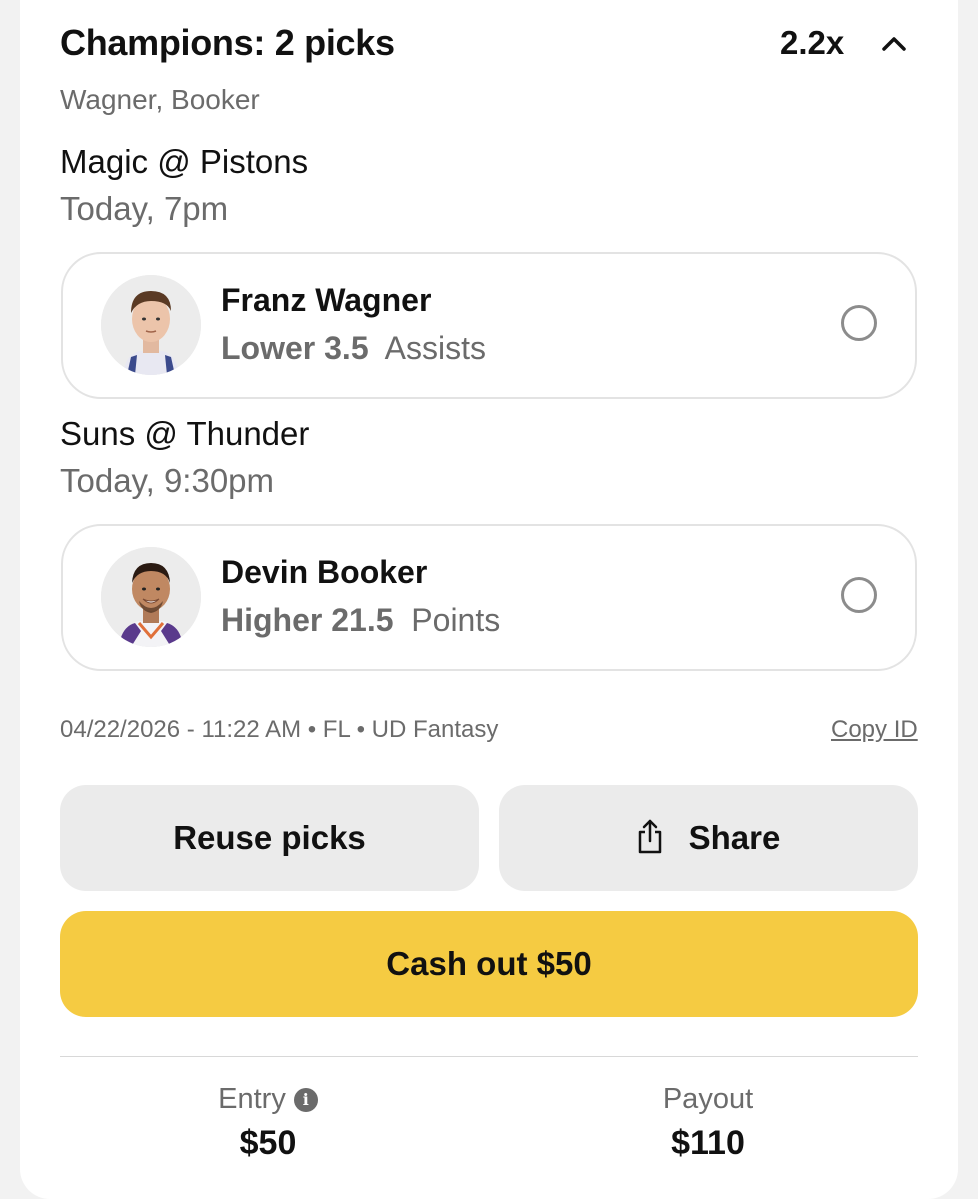  Describe the element at coordinates (734, 837) in the screenshot. I see `share-label: Share` at that location.